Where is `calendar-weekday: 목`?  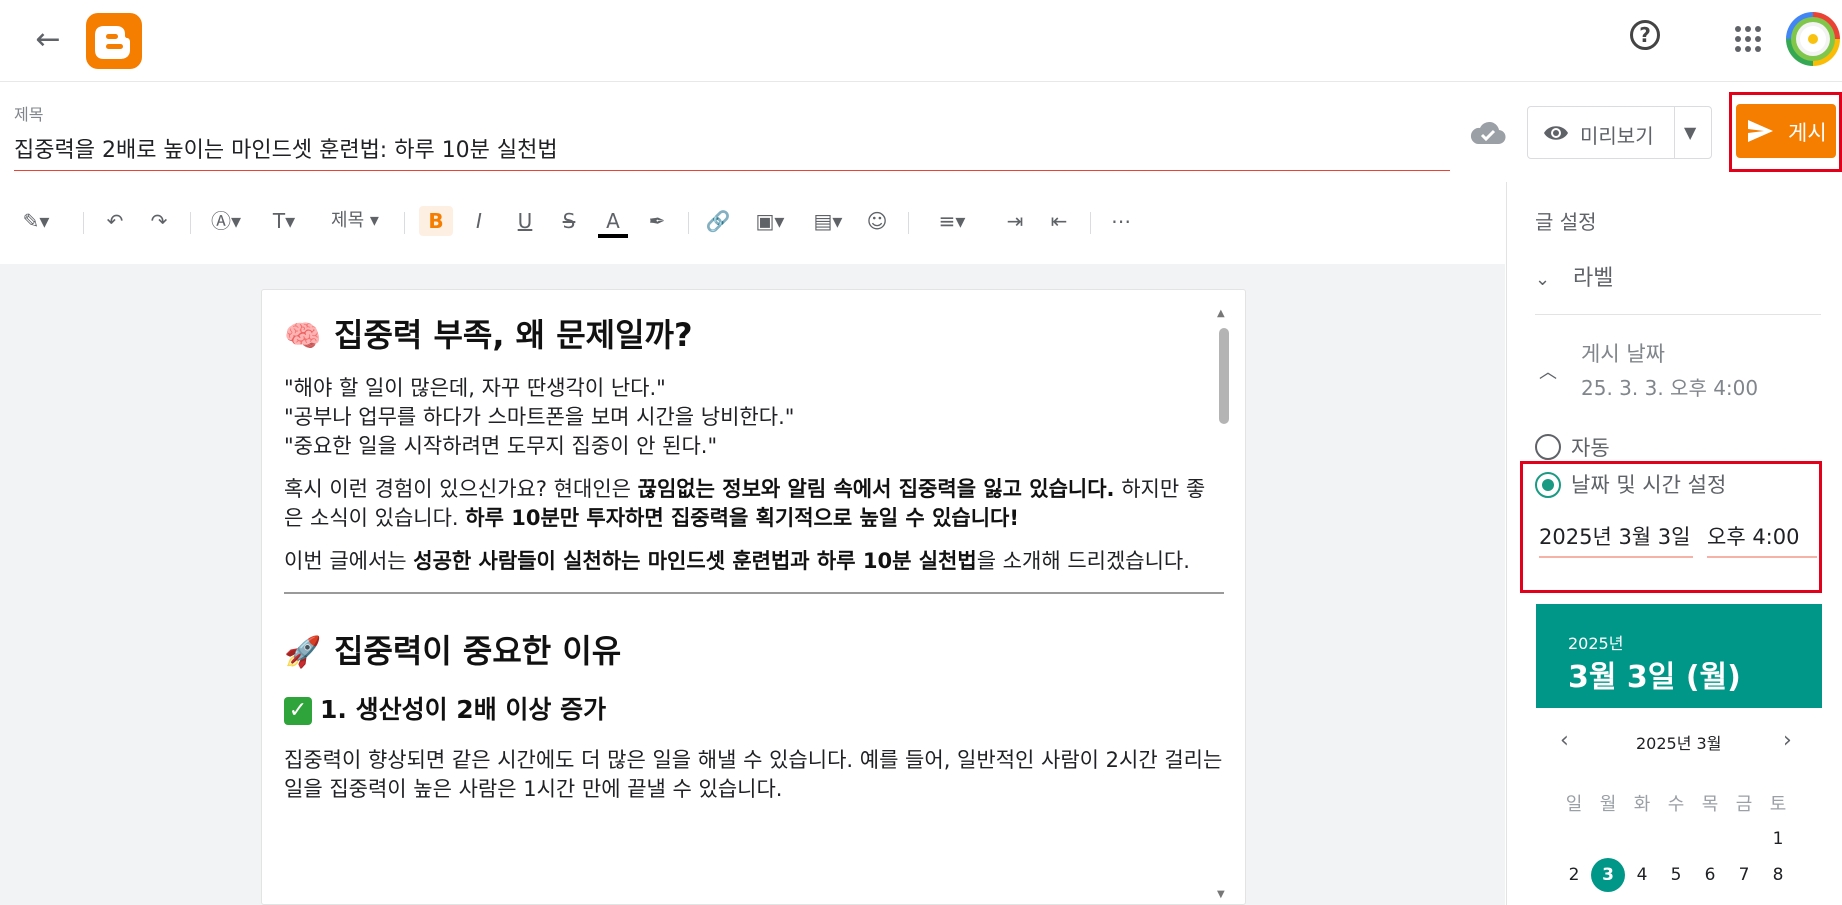
calendar-weekday: 목 is located at coordinates (1710, 804).